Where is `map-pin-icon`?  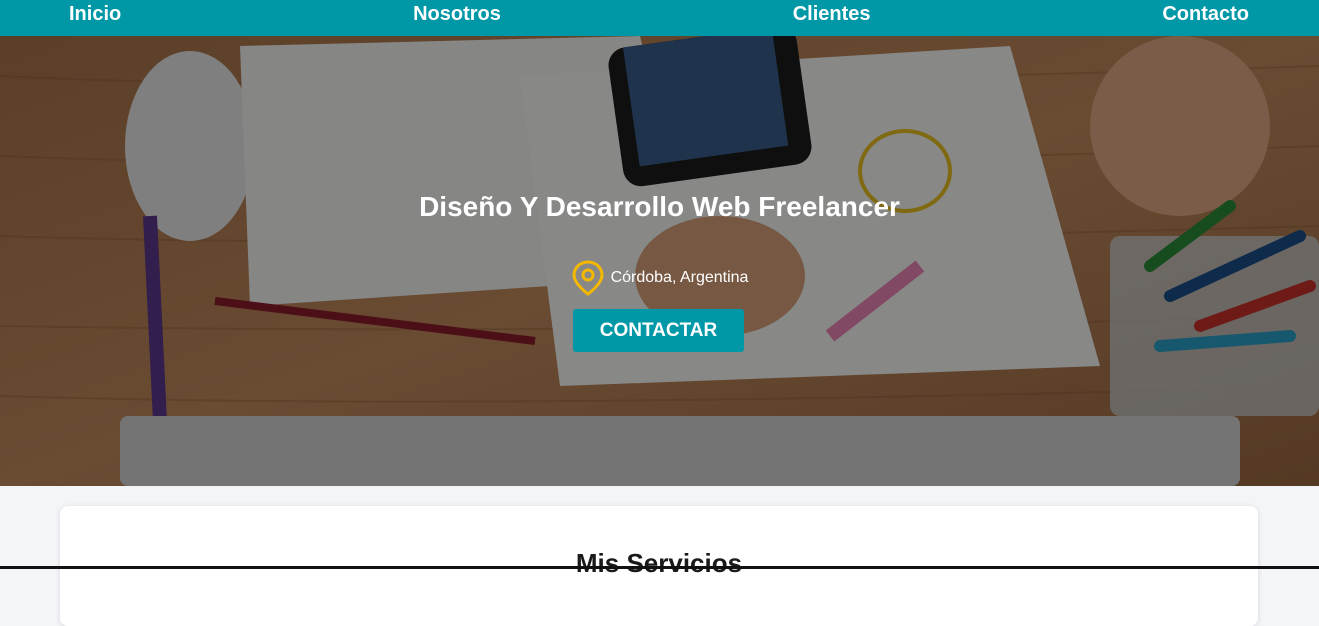 map-pin-icon is located at coordinates (588, 278).